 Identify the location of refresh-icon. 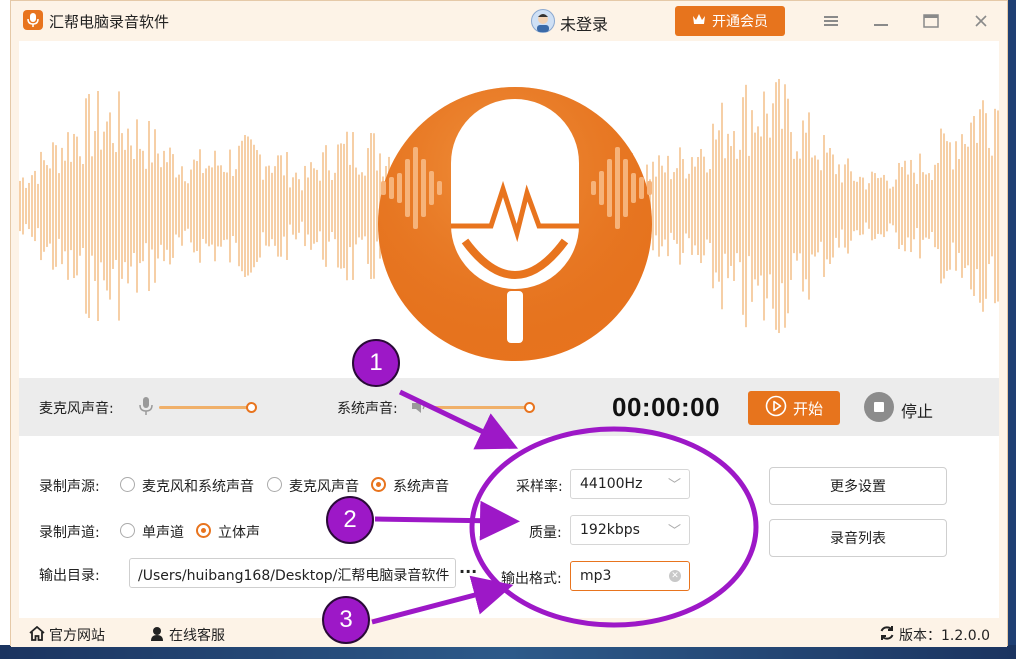
(887, 635).